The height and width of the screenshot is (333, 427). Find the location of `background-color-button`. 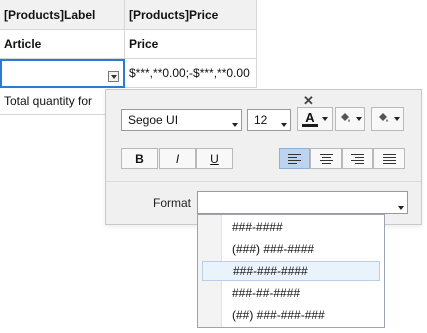

background-color-button is located at coordinates (387, 119).